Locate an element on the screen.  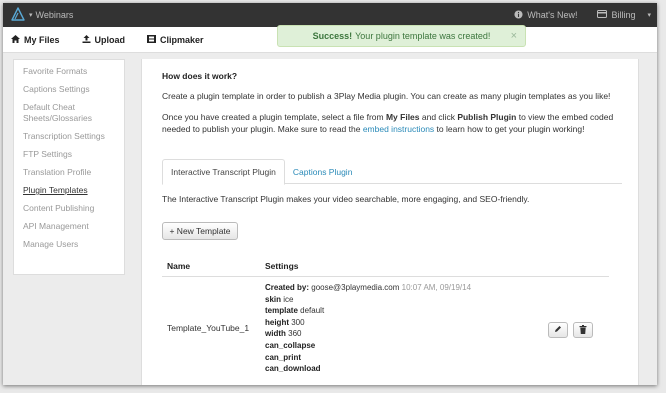
billing-label: Billing is located at coordinates (623, 15).